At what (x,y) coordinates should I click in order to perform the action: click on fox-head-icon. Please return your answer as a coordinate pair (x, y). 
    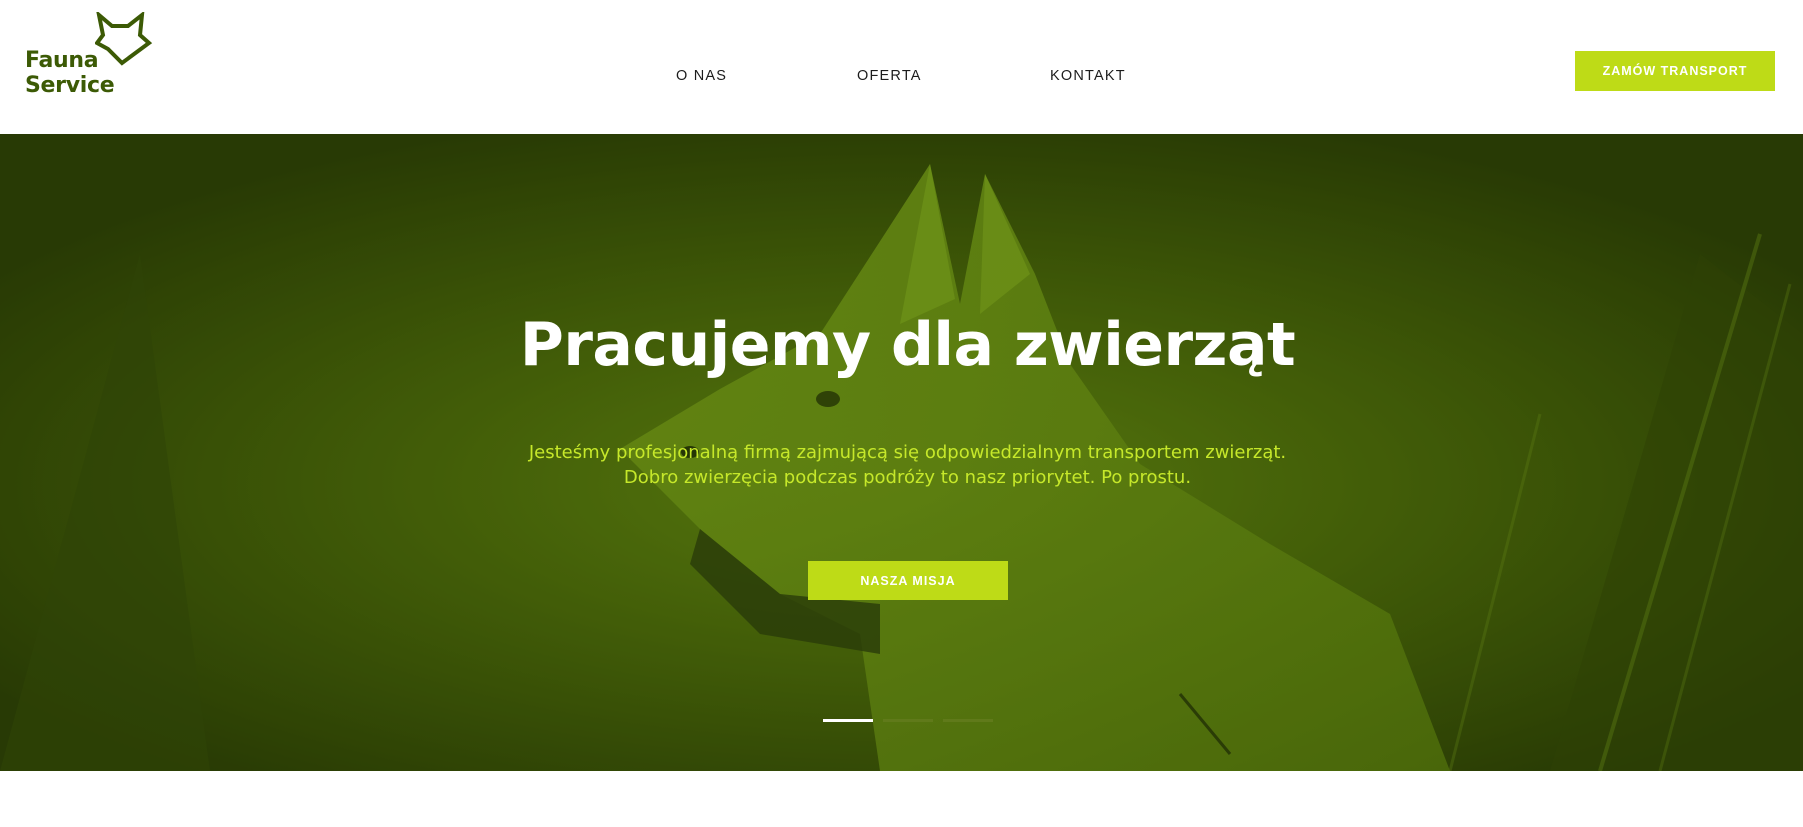
    Looking at the image, I should click on (124, 39).